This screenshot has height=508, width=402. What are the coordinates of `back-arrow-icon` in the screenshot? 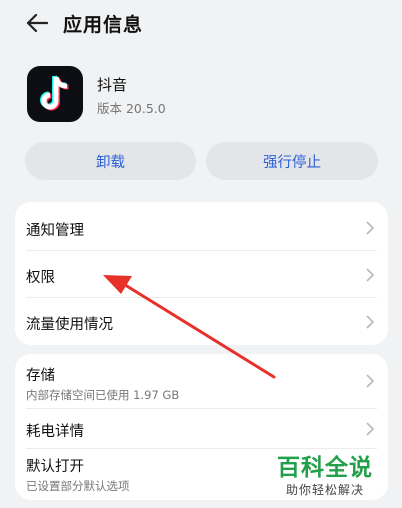 It's located at (37, 23).